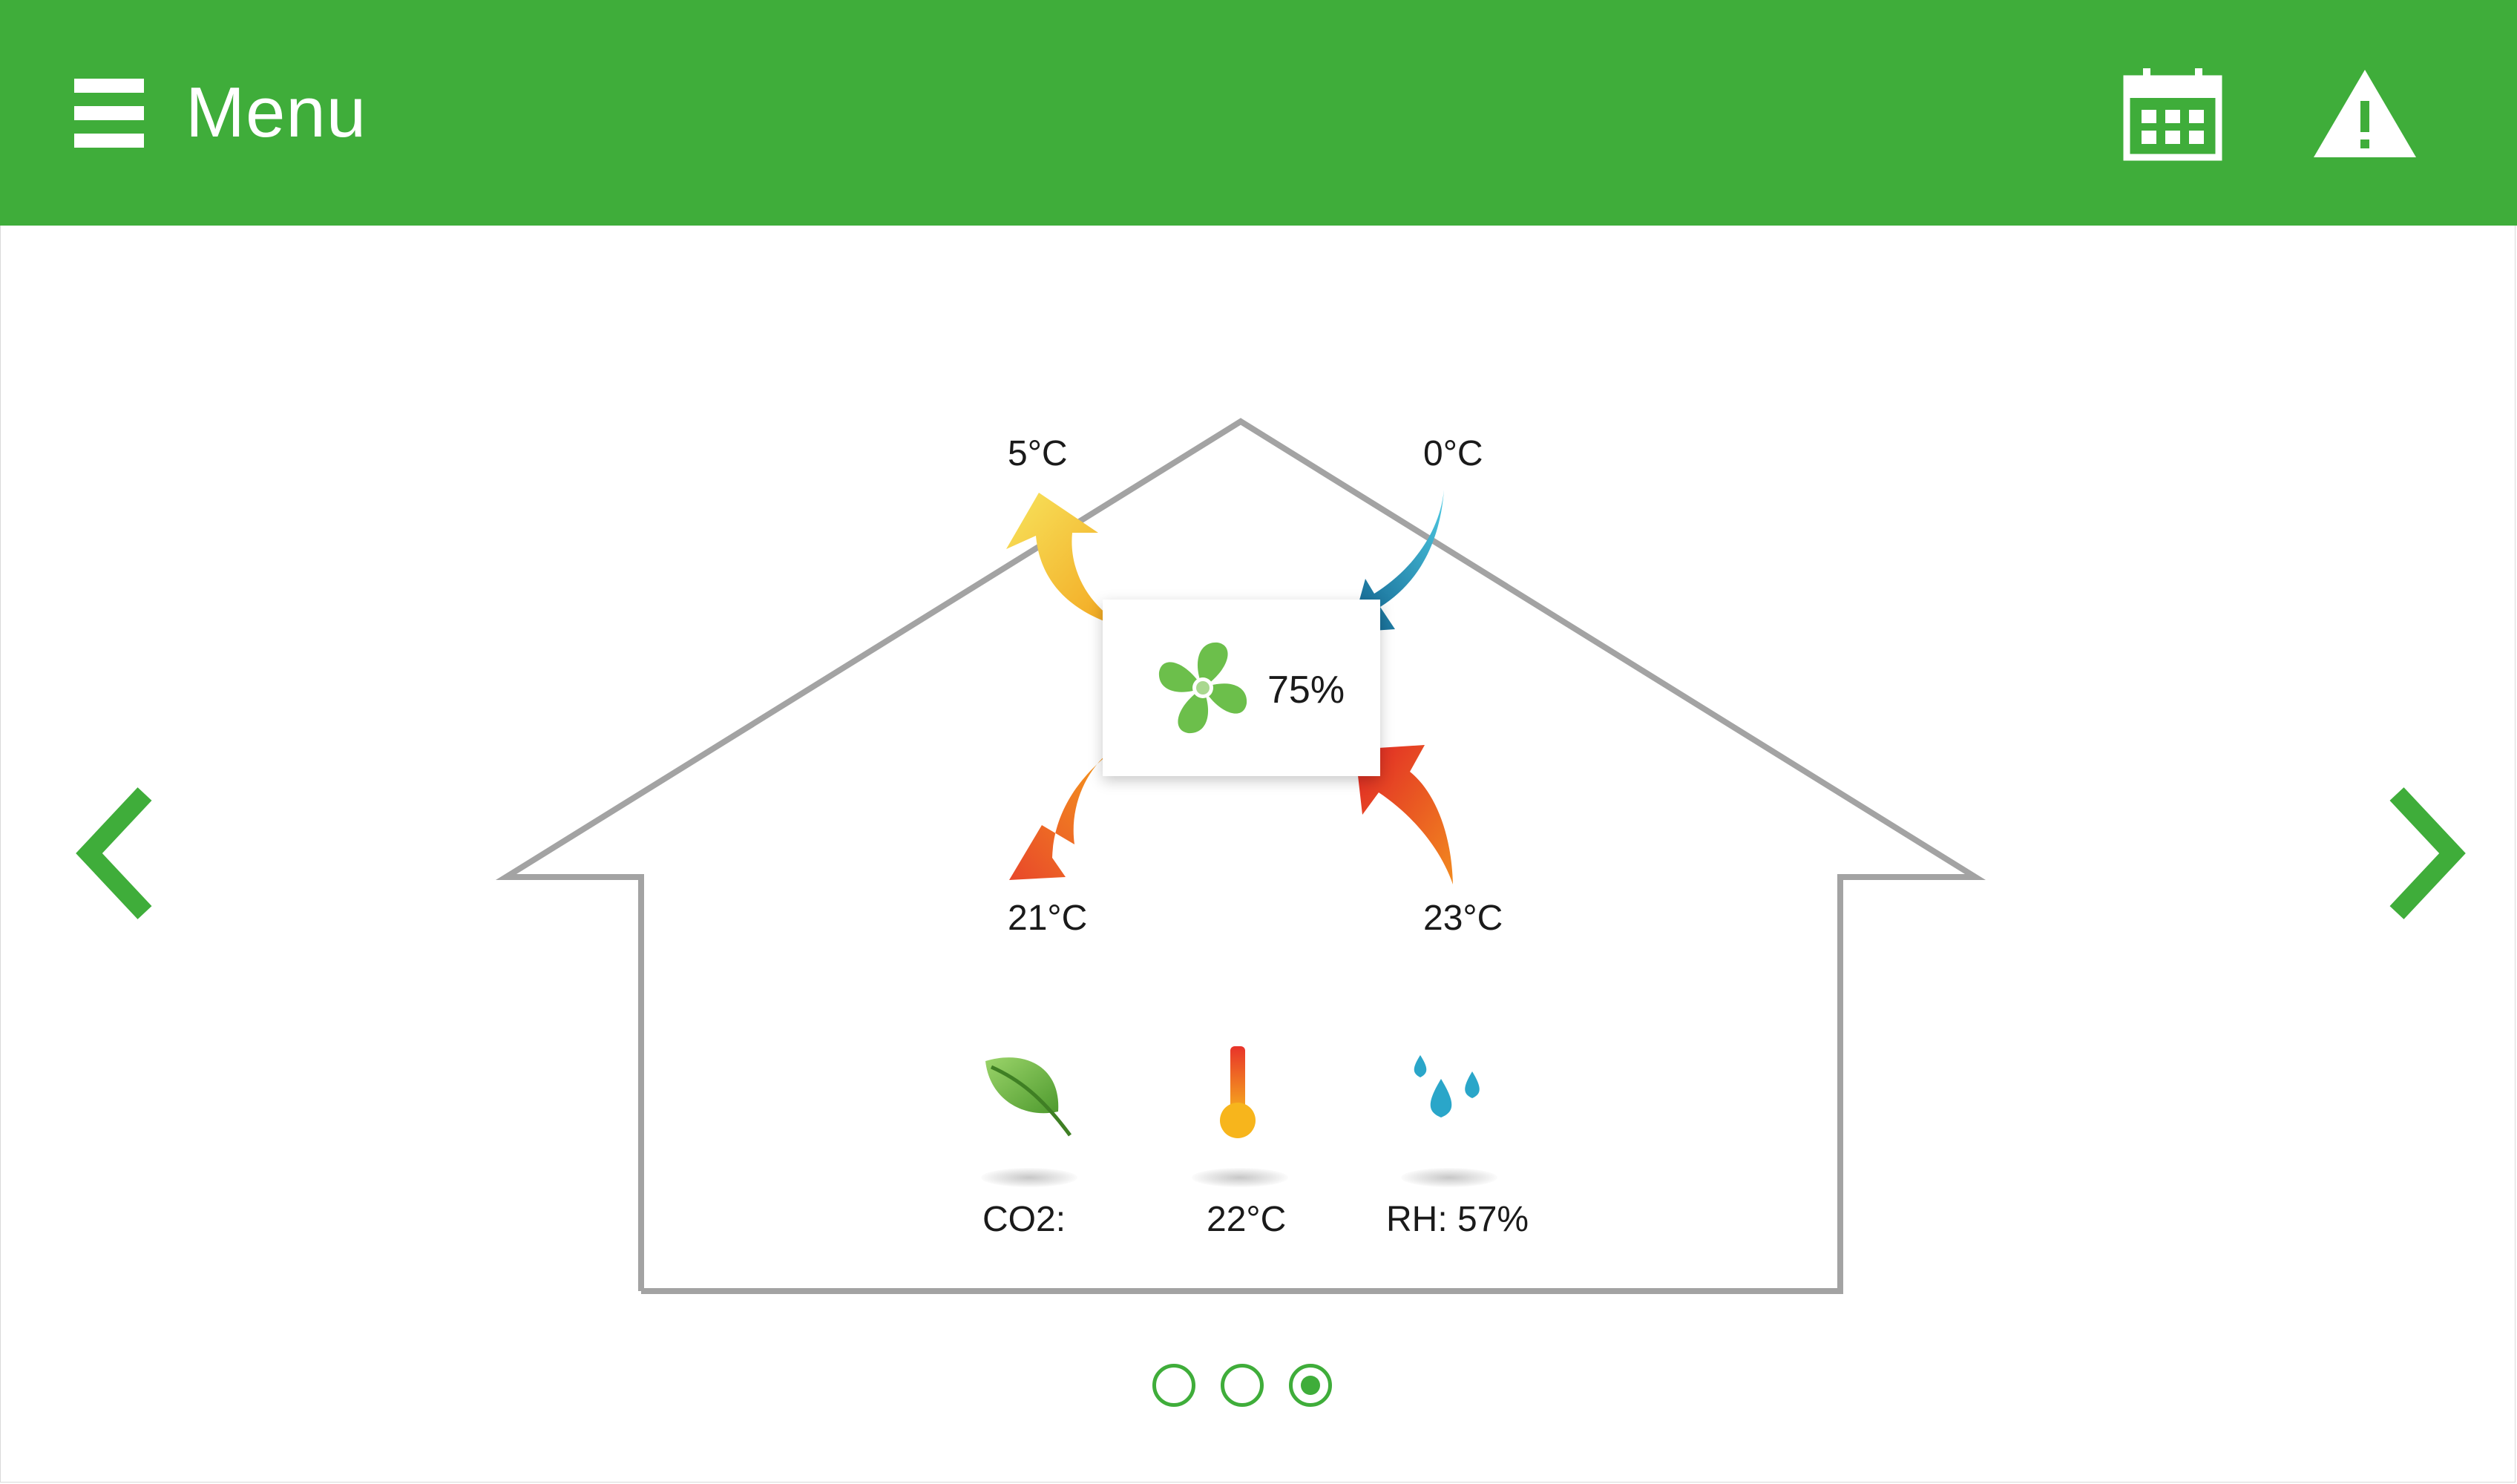 This screenshot has width=2517, height=1484. I want to click on fan-speed-card: 75%, so click(1241, 688).